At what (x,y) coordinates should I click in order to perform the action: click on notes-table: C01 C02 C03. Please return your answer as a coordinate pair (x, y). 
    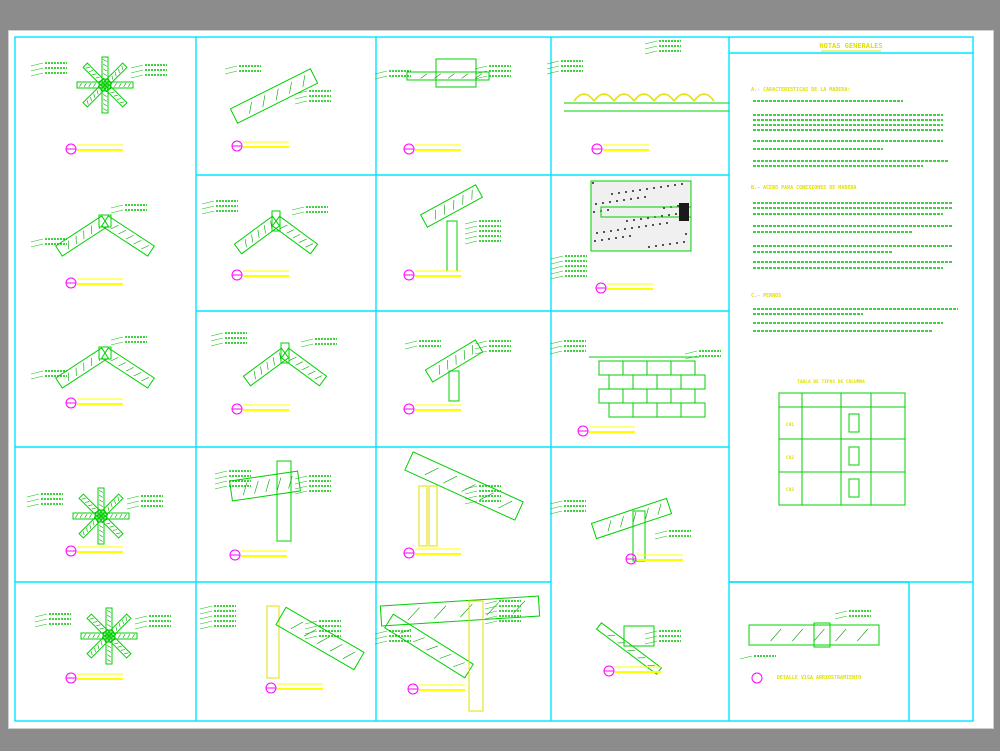
    Looking at the image, I should click on (842, 449).